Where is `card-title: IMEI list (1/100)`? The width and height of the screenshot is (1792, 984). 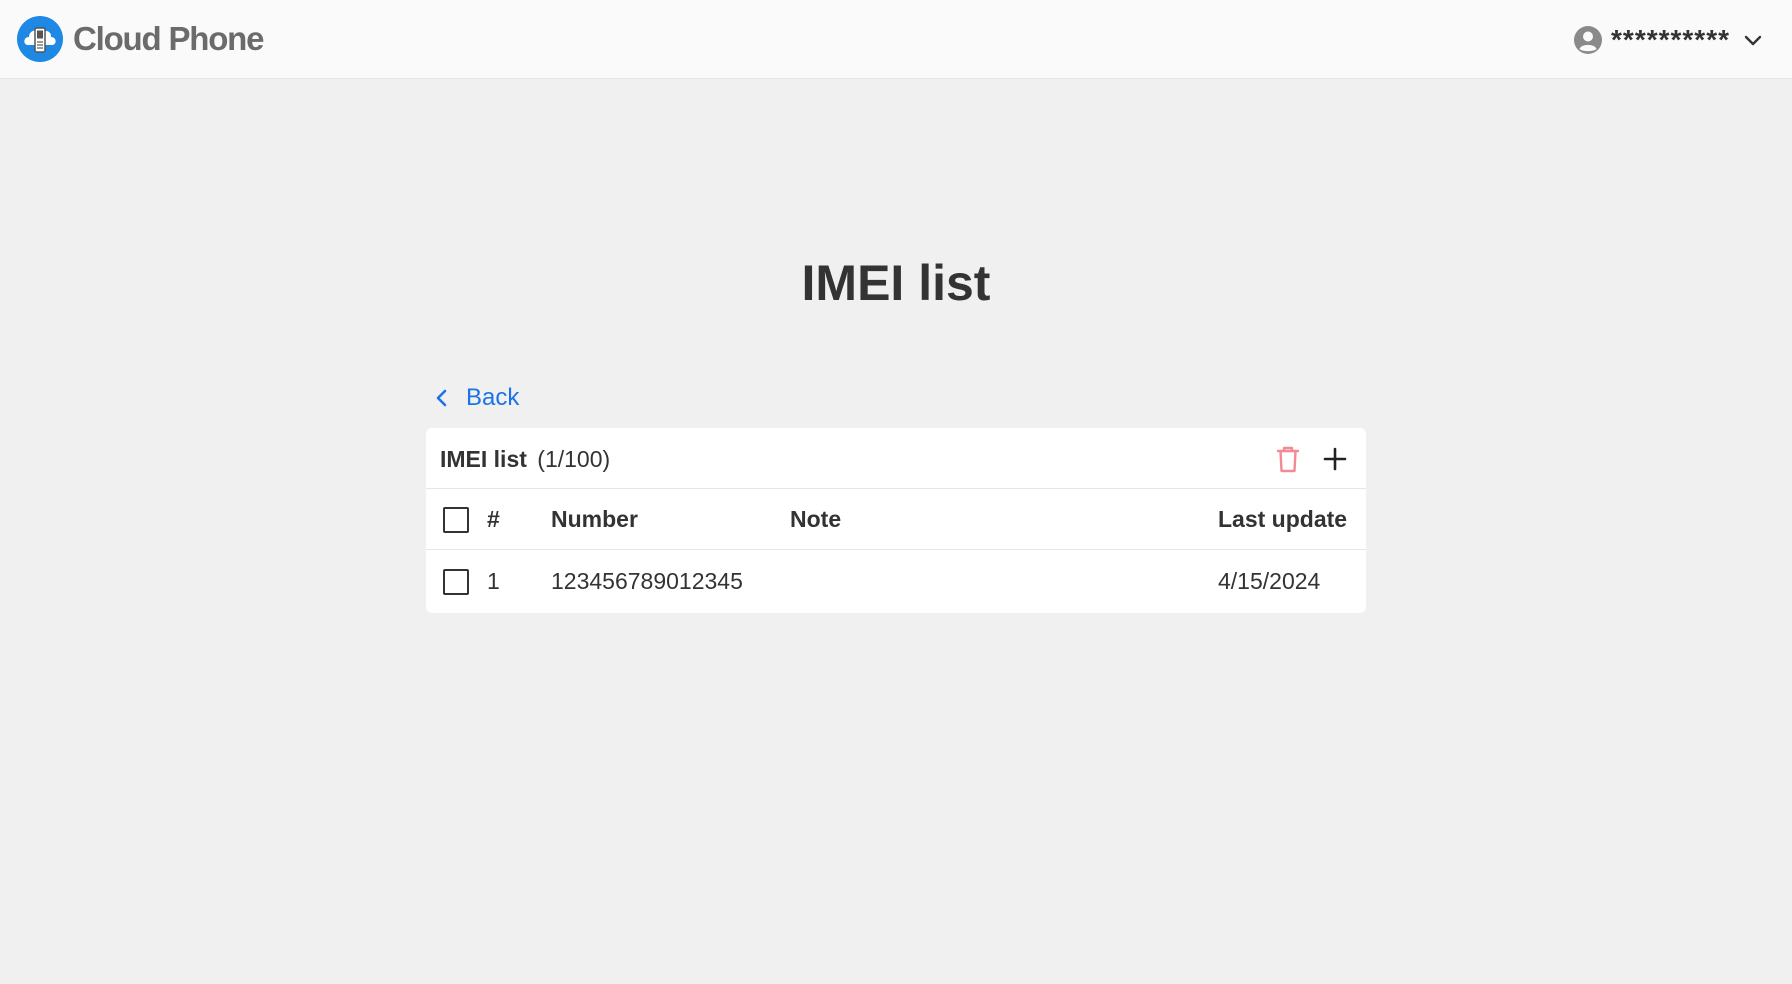 card-title: IMEI list (1/100) is located at coordinates (525, 459).